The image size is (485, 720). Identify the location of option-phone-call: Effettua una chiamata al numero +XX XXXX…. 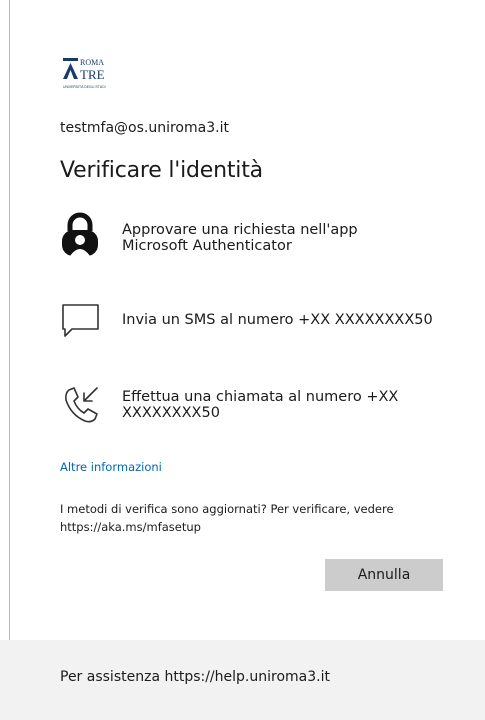
(265, 413).